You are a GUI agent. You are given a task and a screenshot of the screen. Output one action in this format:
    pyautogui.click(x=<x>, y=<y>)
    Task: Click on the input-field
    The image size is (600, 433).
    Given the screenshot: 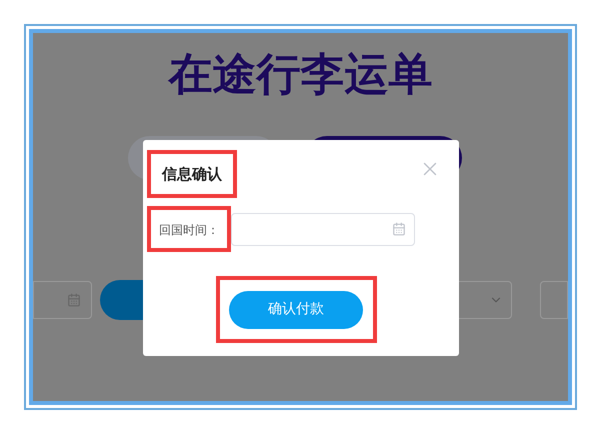 What is the action you would take?
    pyautogui.click(x=554, y=300)
    